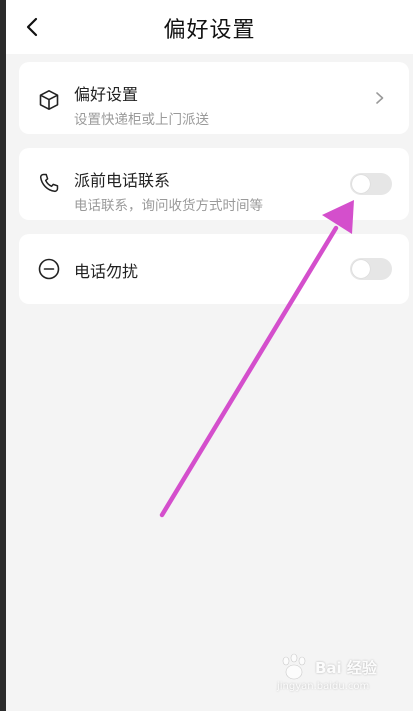 The height and width of the screenshot is (711, 413). What do you see at coordinates (214, 98) in the screenshot?
I see `preference-settings-row: 偏好设置 设置快递柜或上门派送` at bounding box center [214, 98].